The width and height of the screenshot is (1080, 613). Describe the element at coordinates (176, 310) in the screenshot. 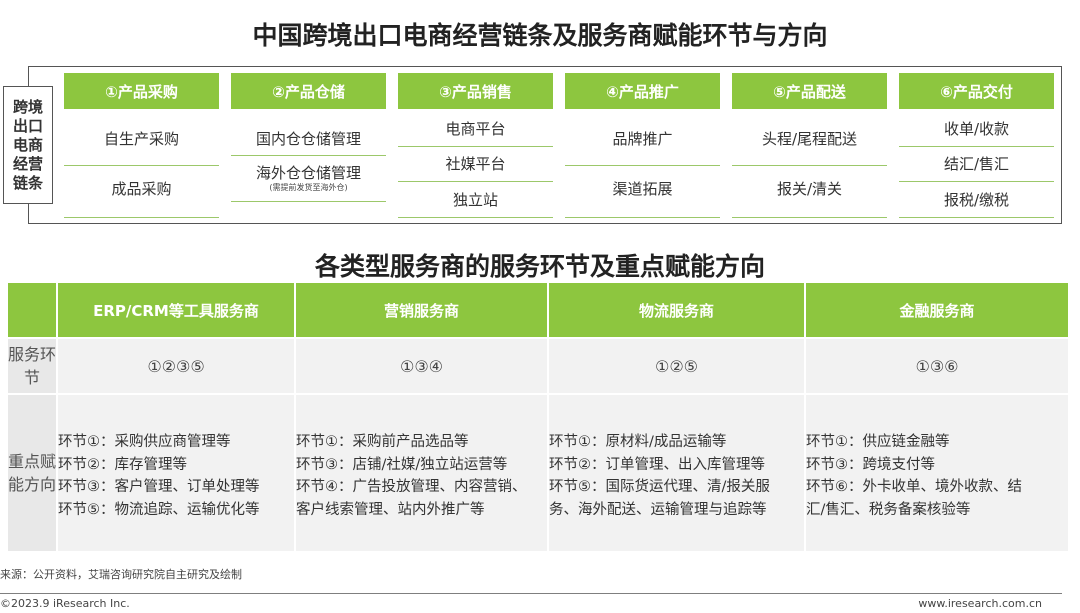

I see `column-header: ERP/CRM等工具服务商` at that location.